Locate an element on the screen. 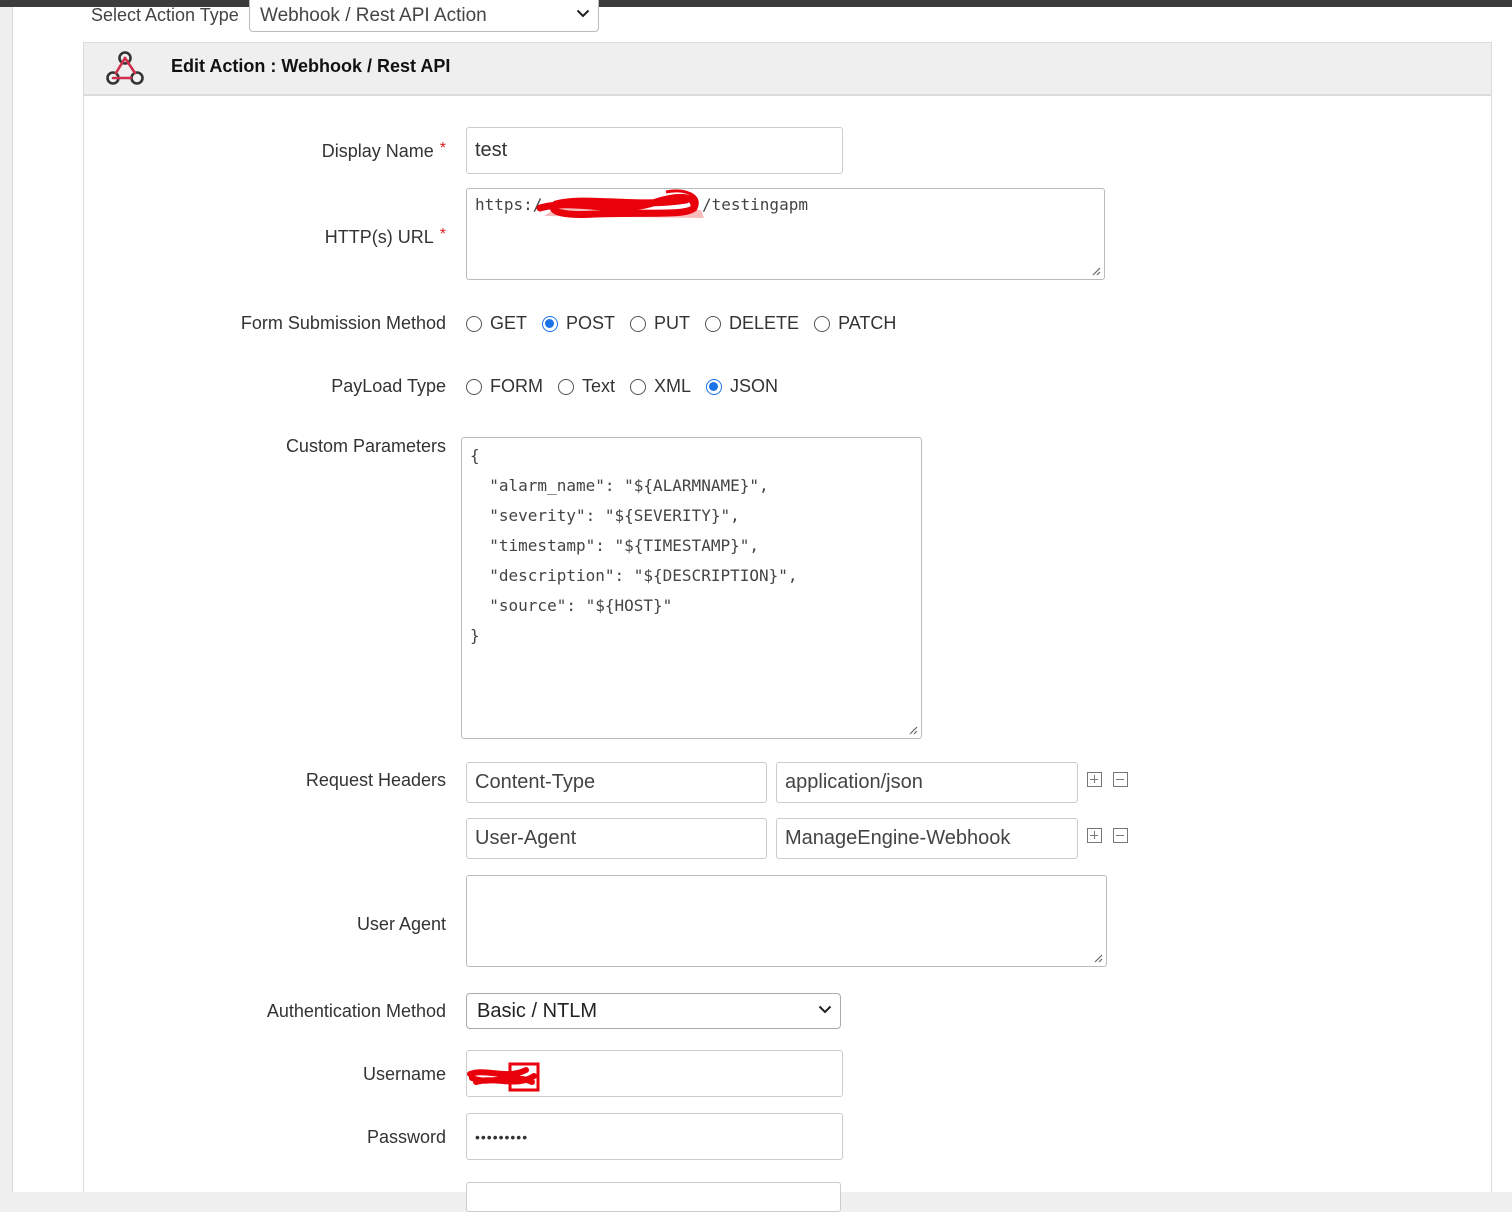 This screenshot has width=1512, height=1212. method-option-patch: PATCH is located at coordinates (855, 323).